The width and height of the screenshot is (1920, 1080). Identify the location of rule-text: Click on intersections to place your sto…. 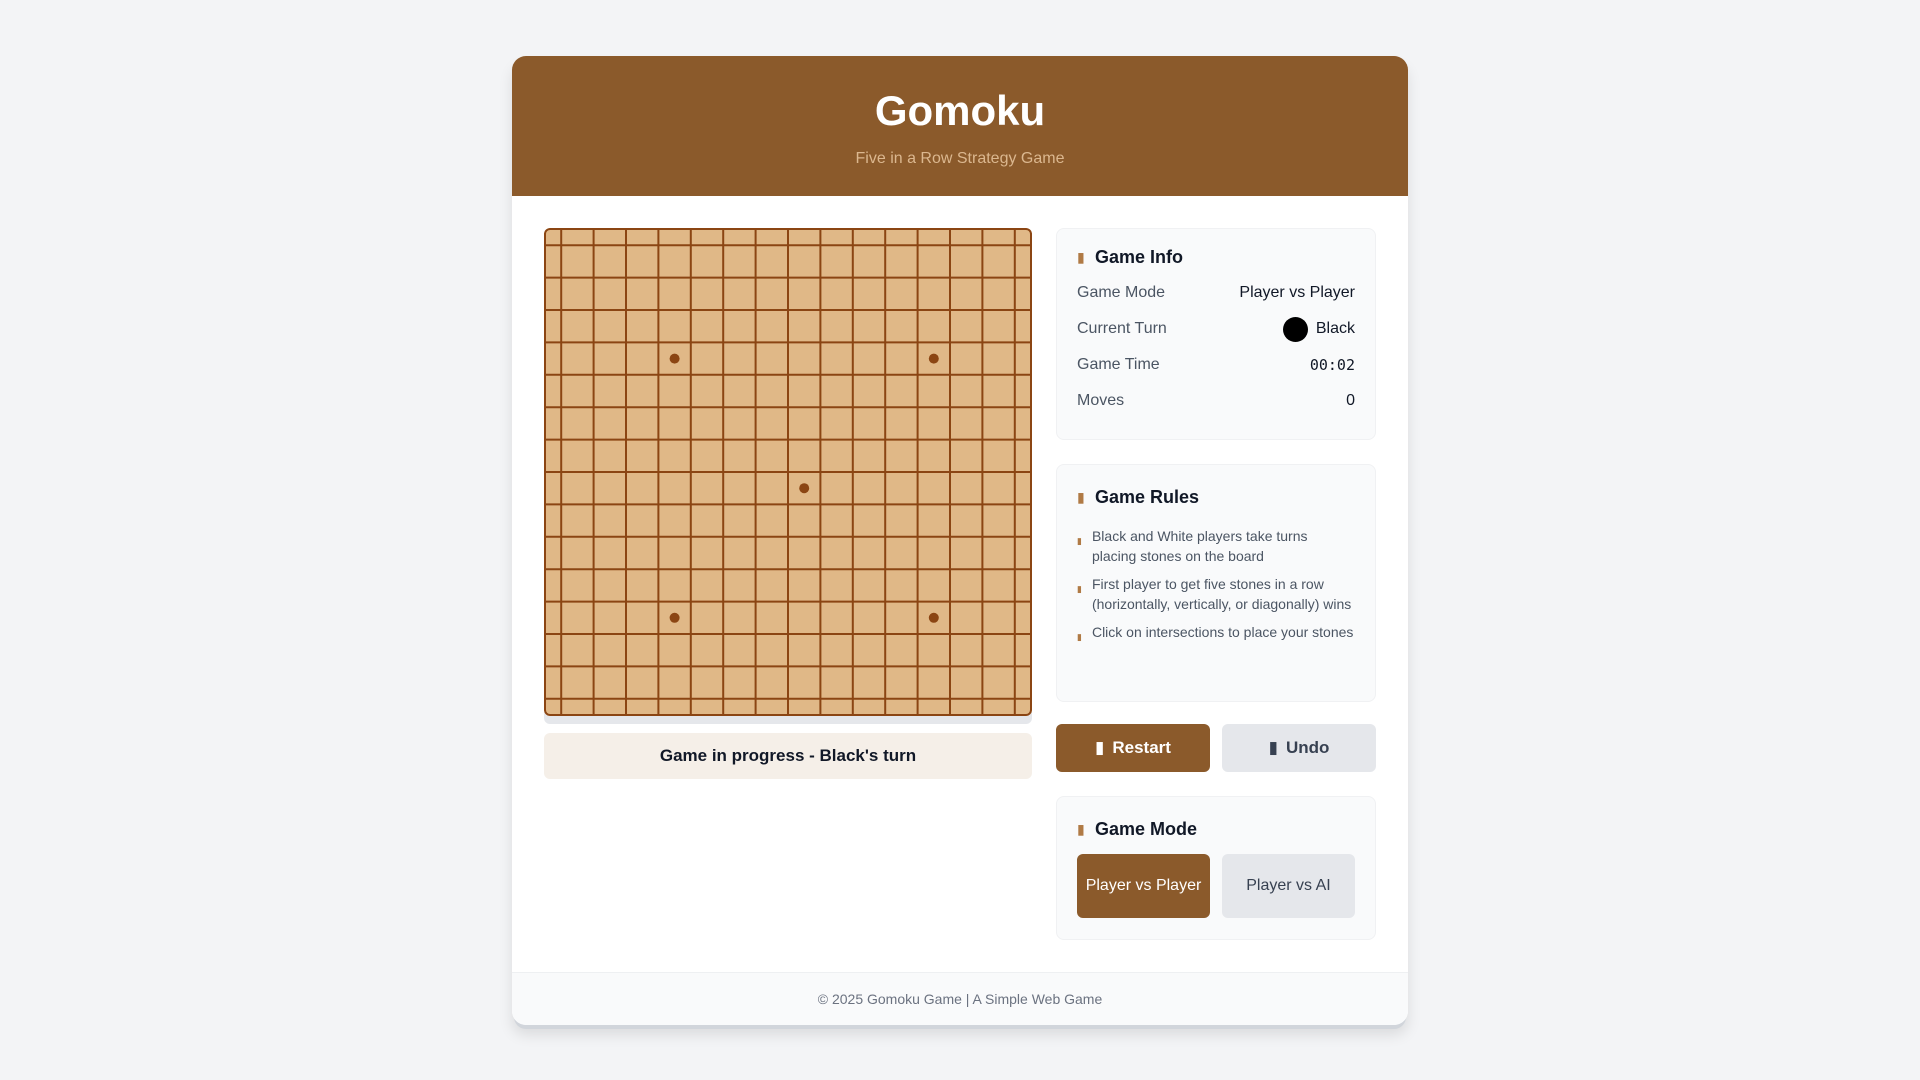
(1222, 632).